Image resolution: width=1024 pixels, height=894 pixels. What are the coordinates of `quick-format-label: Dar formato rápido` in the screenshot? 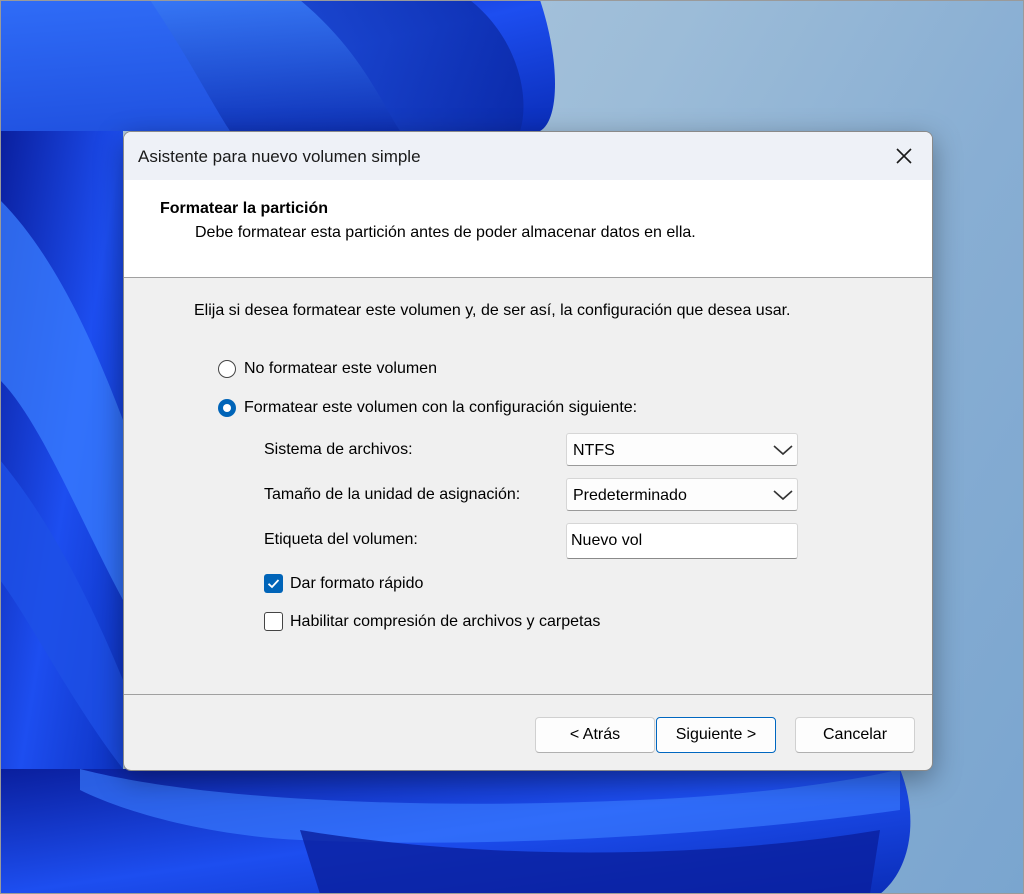 It's located at (357, 583).